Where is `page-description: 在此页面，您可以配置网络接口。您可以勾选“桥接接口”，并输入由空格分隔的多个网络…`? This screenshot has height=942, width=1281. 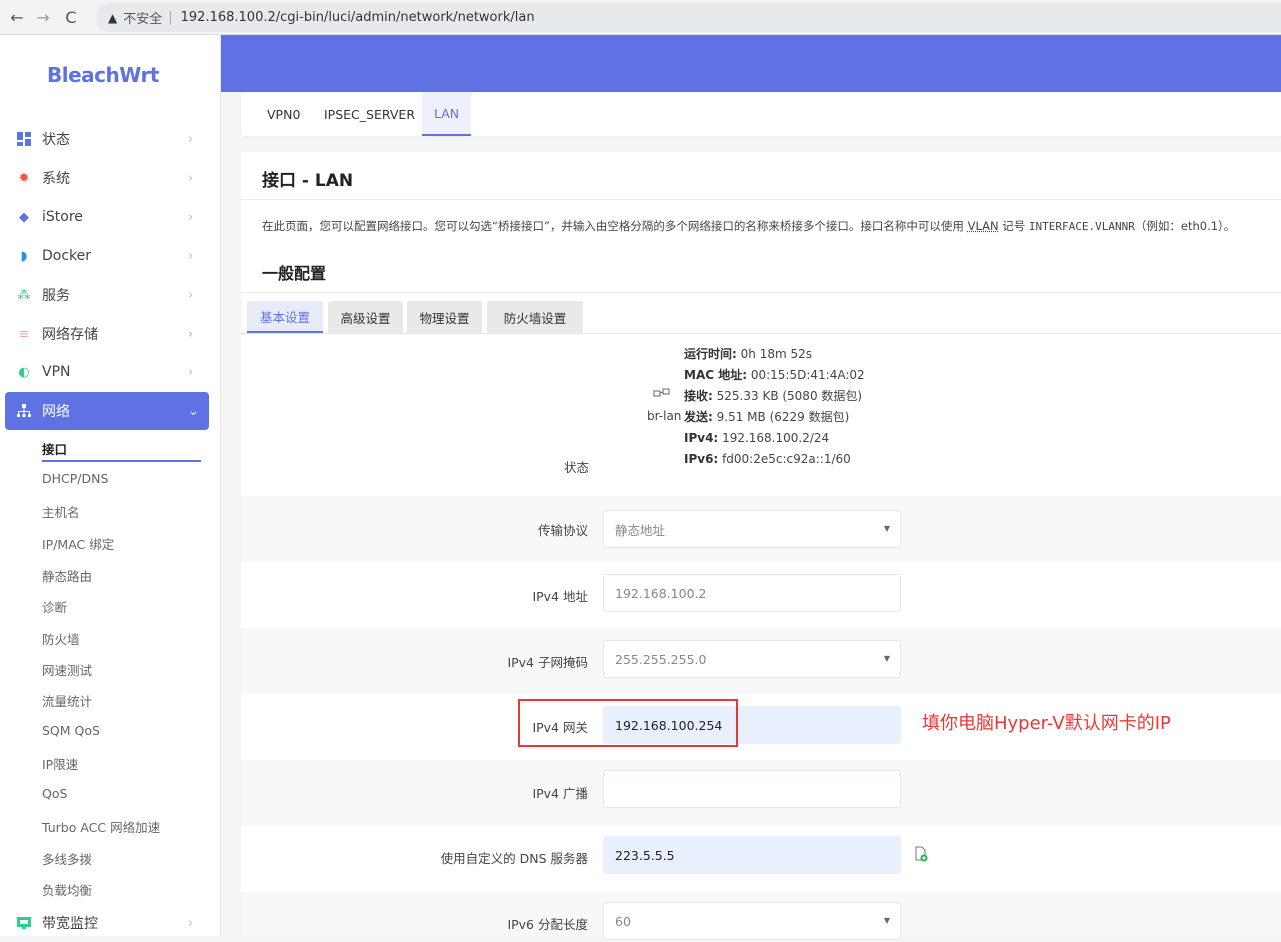 page-description: 在此页面，您可以配置网络接口。您可以勾选“桥接接口”，并输入由空格分隔的多个网络… is located at coordinates (748, 226).